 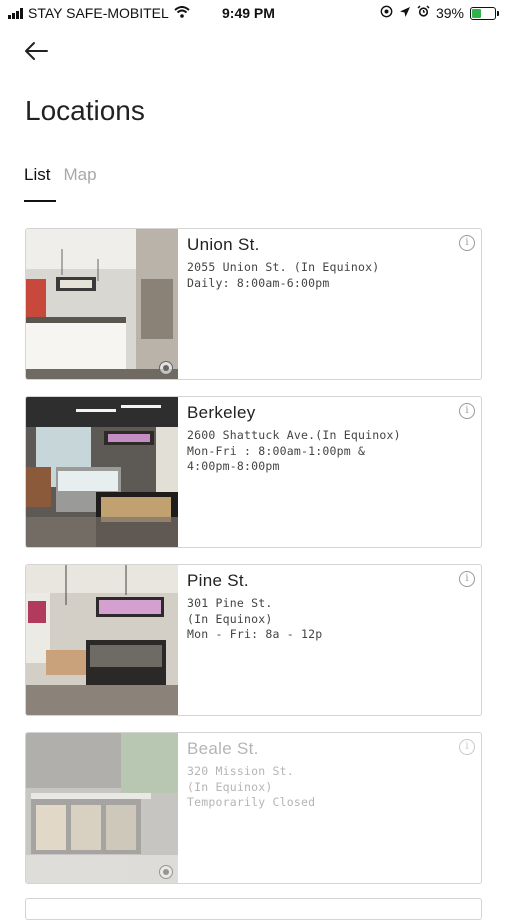 I want to click on signal-icon, so click(x=15, y=13).